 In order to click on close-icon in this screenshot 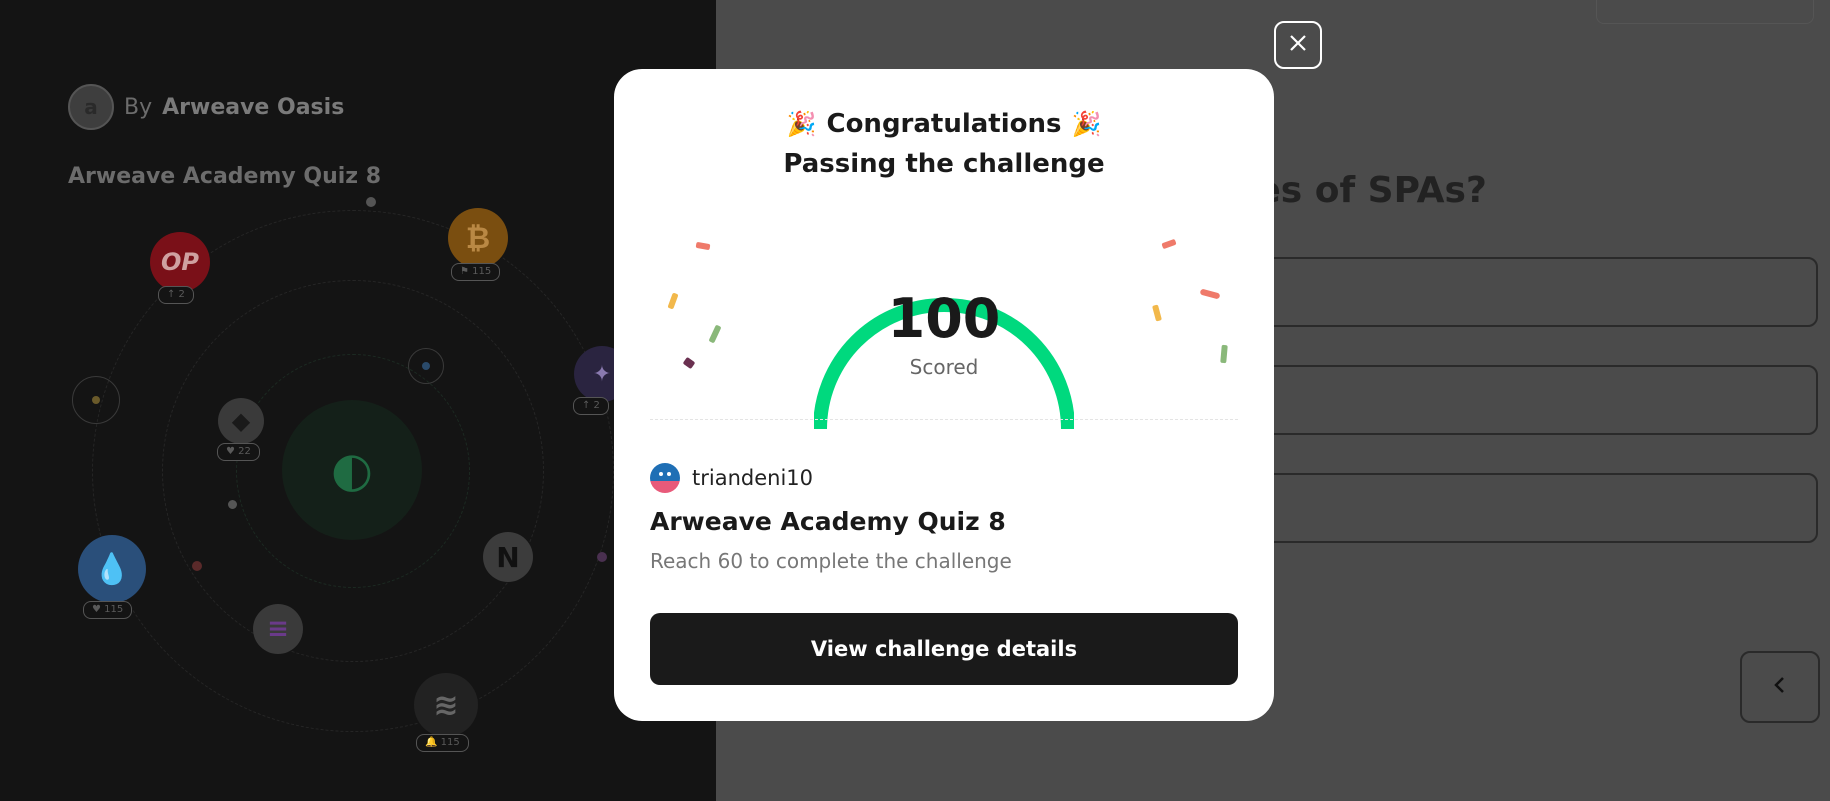, I will do `click(1298, 45)`.